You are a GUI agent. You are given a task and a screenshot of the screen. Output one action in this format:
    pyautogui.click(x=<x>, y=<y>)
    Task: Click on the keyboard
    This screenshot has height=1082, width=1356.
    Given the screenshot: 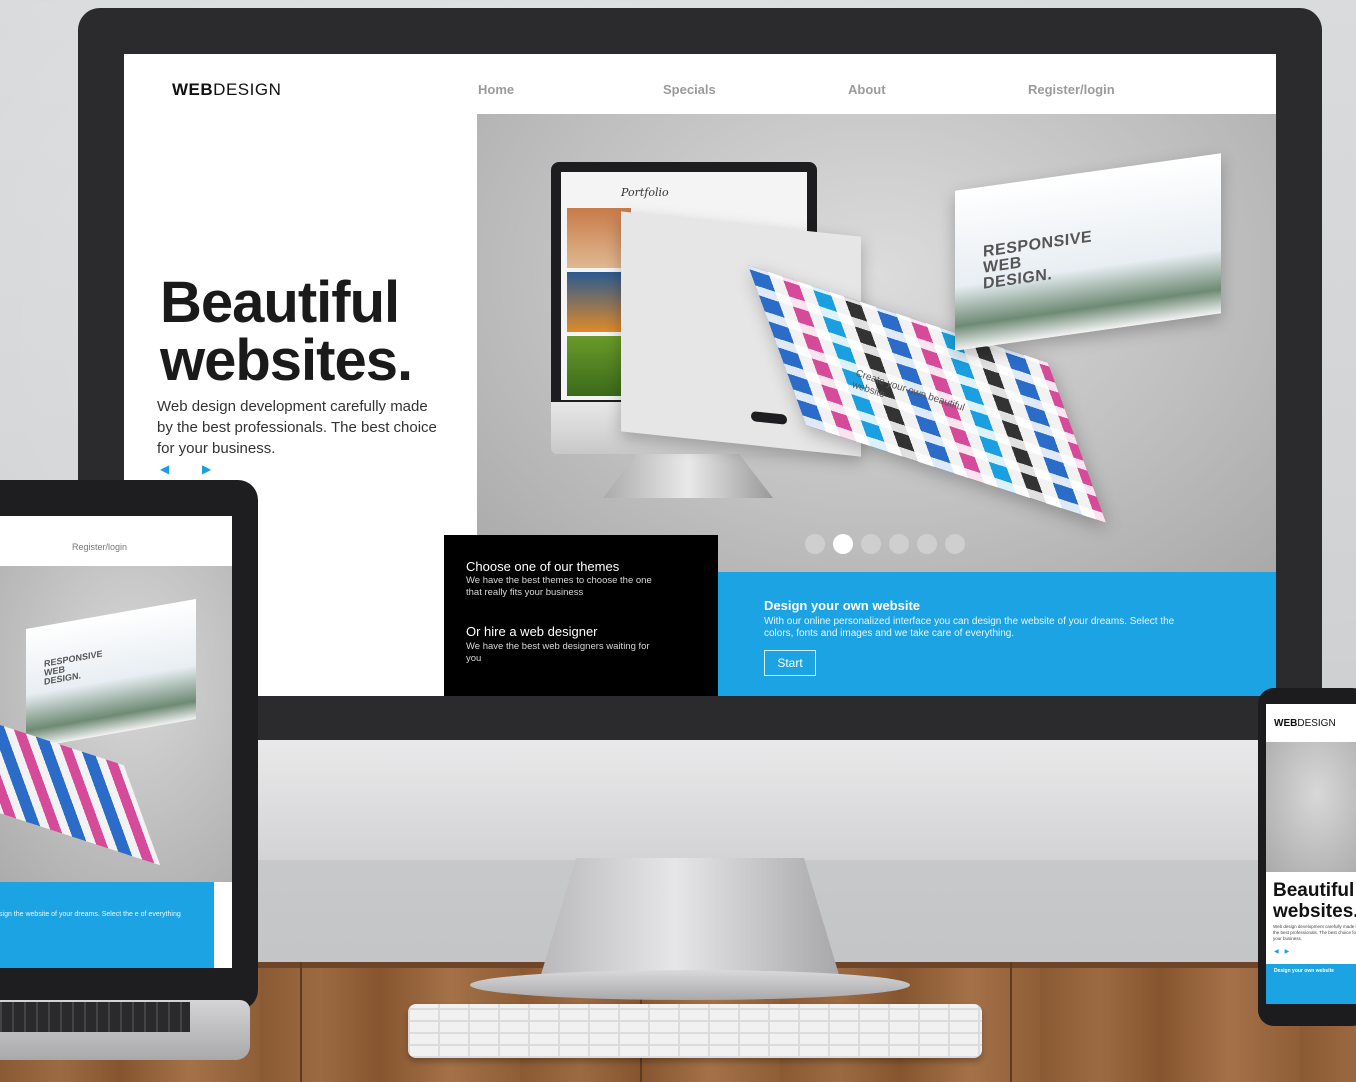 What is the action you would take?
    pyautogui.click(x=695, y=1031)
    